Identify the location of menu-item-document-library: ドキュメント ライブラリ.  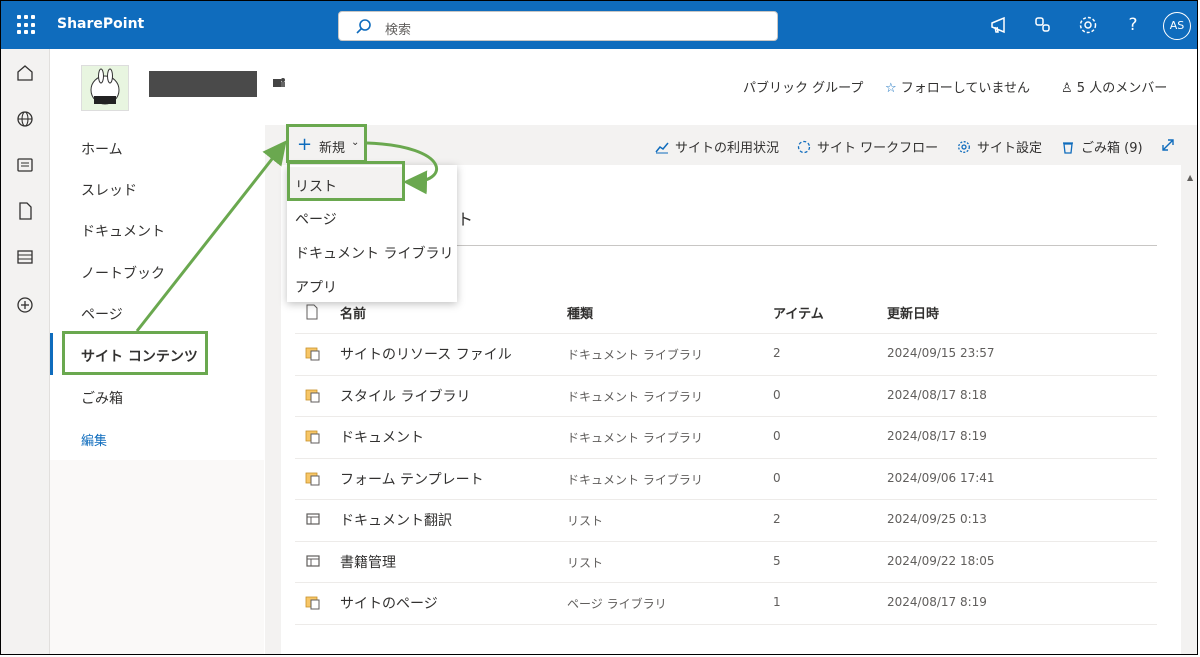
(374, 253).